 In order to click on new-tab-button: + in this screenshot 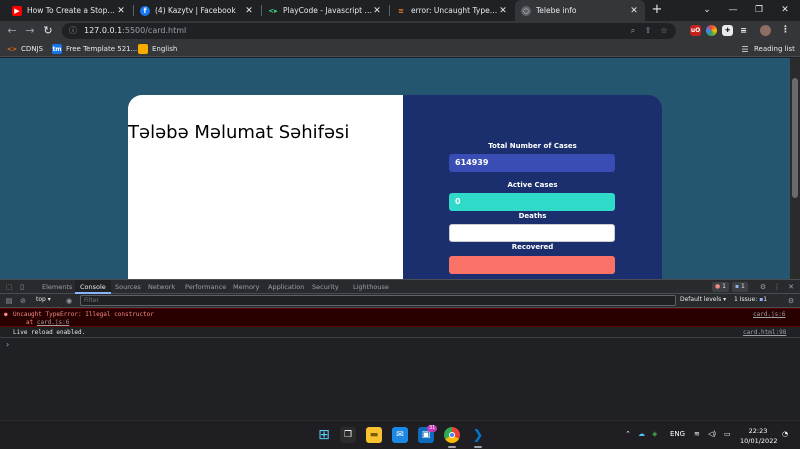, I will do `click(657, 10)`.